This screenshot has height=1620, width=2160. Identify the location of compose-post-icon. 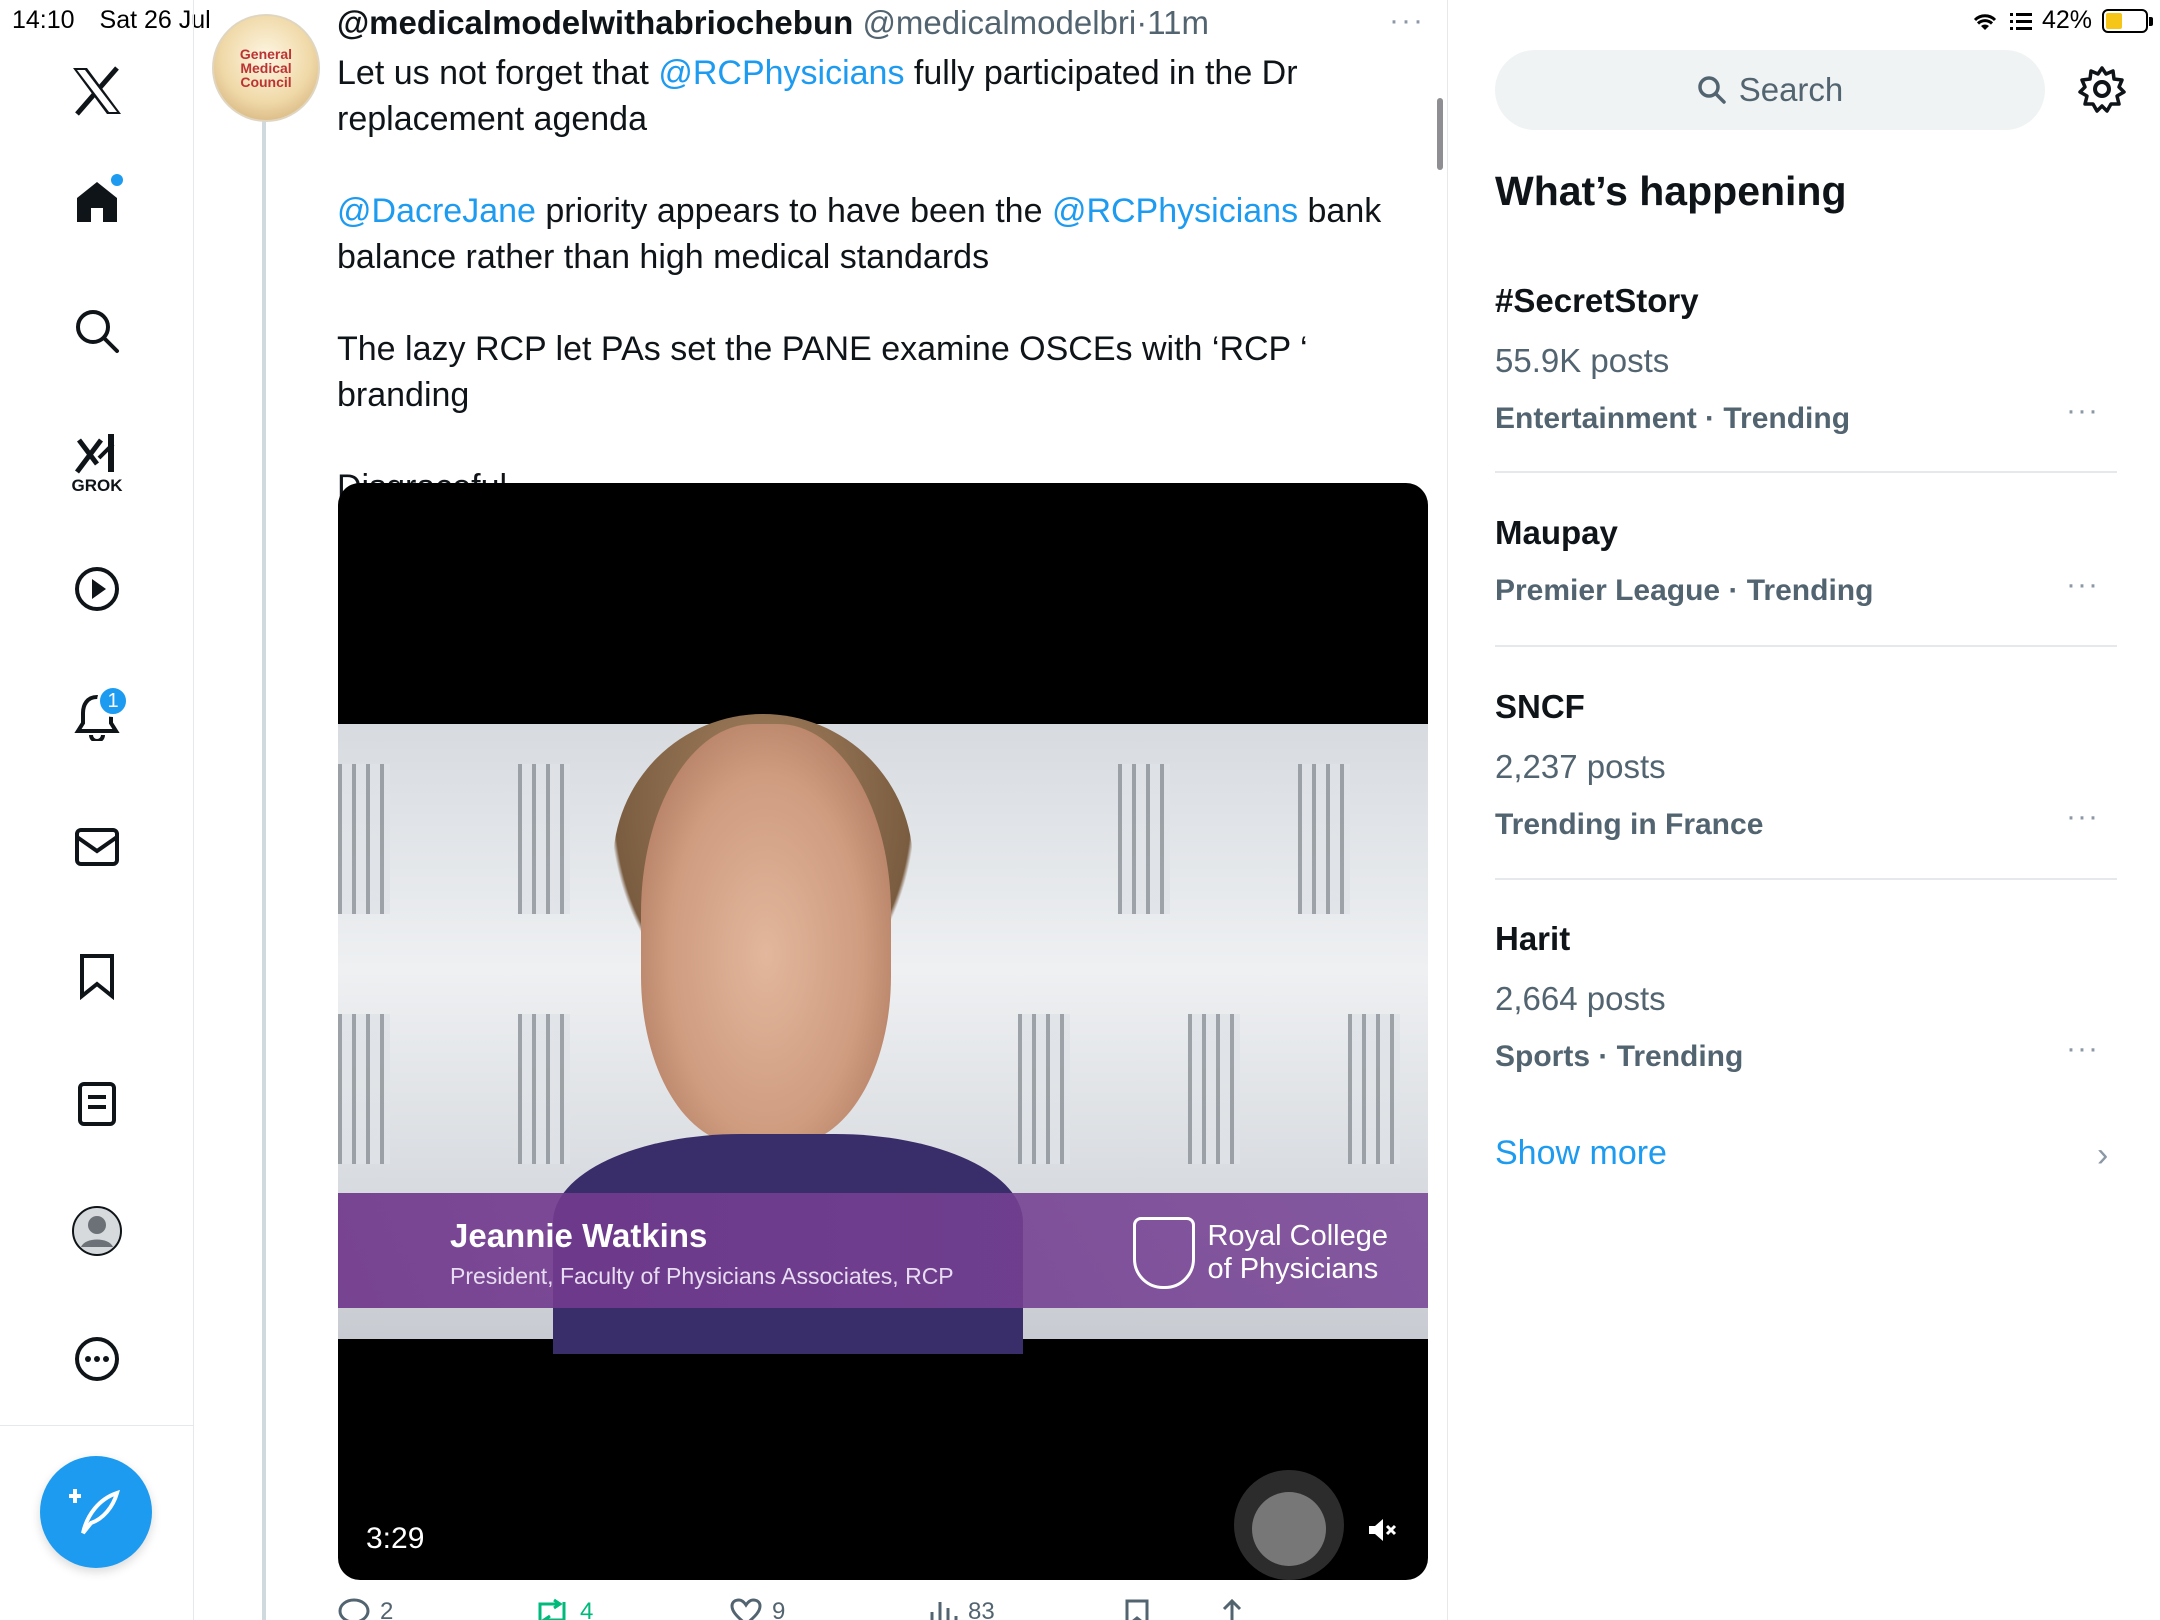
(94, 1512).